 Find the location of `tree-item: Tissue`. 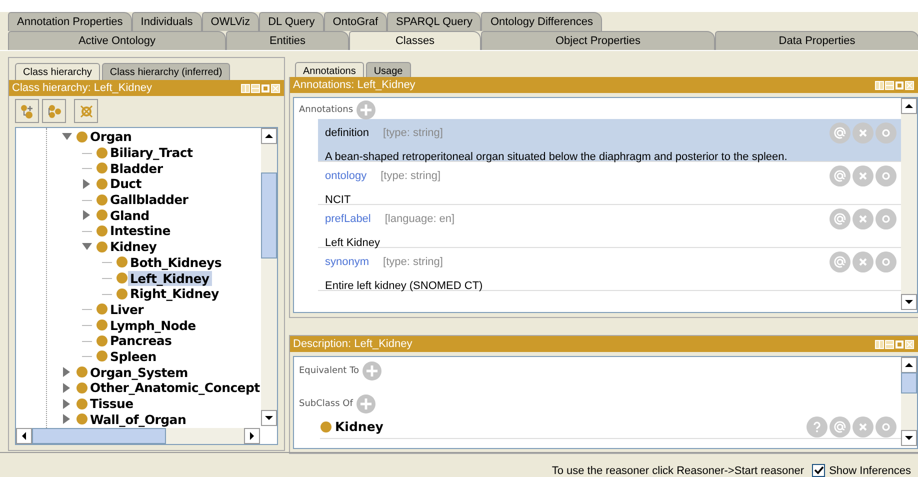

tree-item: Tissue is located at coordinates (112, 404).